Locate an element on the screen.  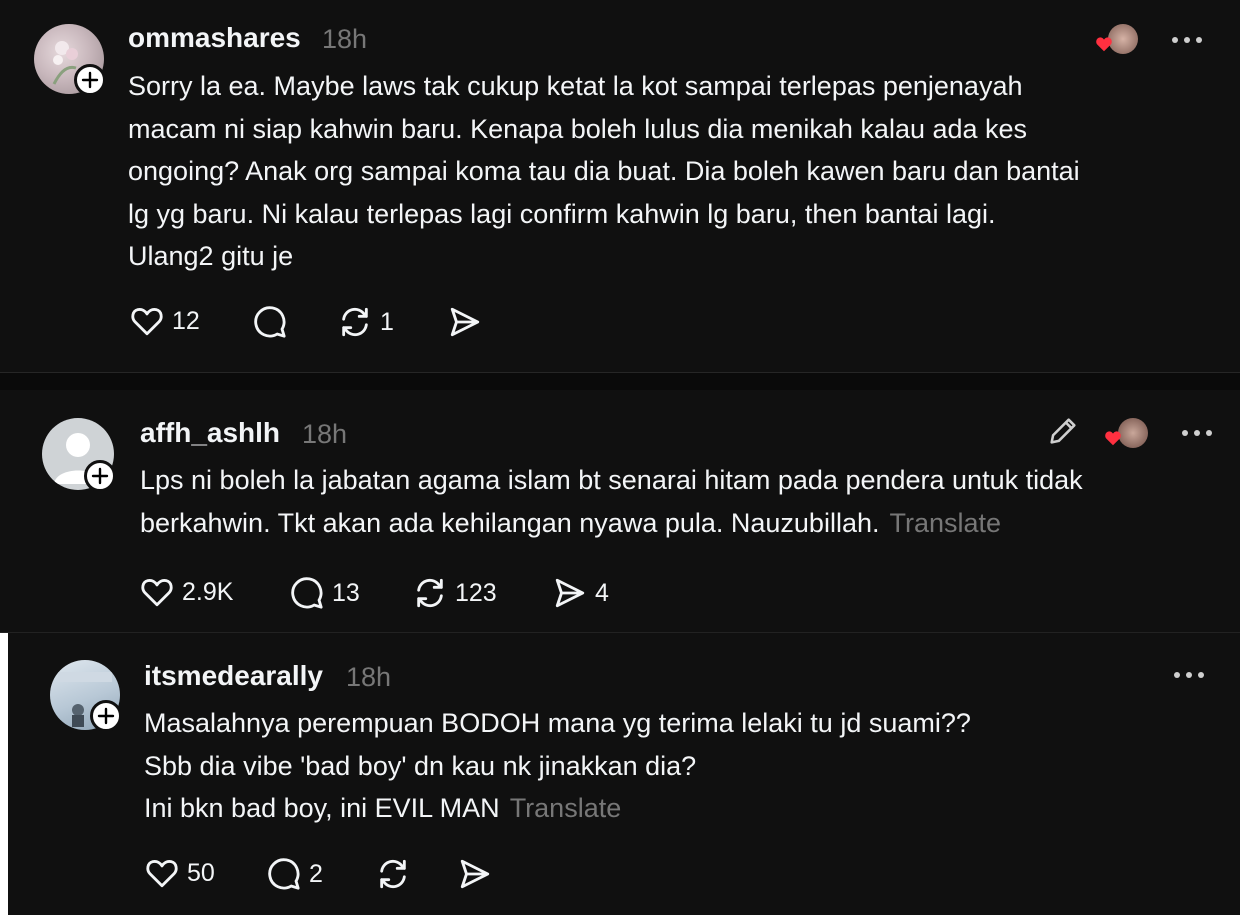
repost-button: 1 is located at coordinates (366, 322).